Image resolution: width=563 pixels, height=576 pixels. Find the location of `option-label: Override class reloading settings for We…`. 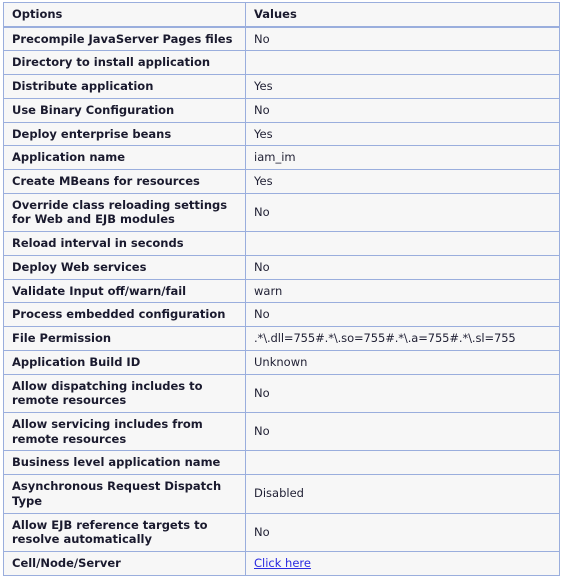

option-label: Override class reloading settings for We… is located at coordinates (124, 213).